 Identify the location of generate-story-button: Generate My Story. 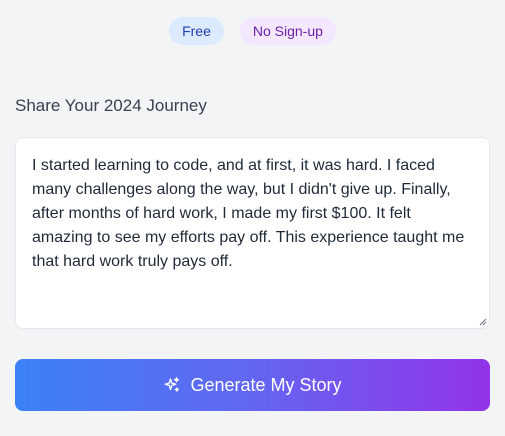
(252, 385).